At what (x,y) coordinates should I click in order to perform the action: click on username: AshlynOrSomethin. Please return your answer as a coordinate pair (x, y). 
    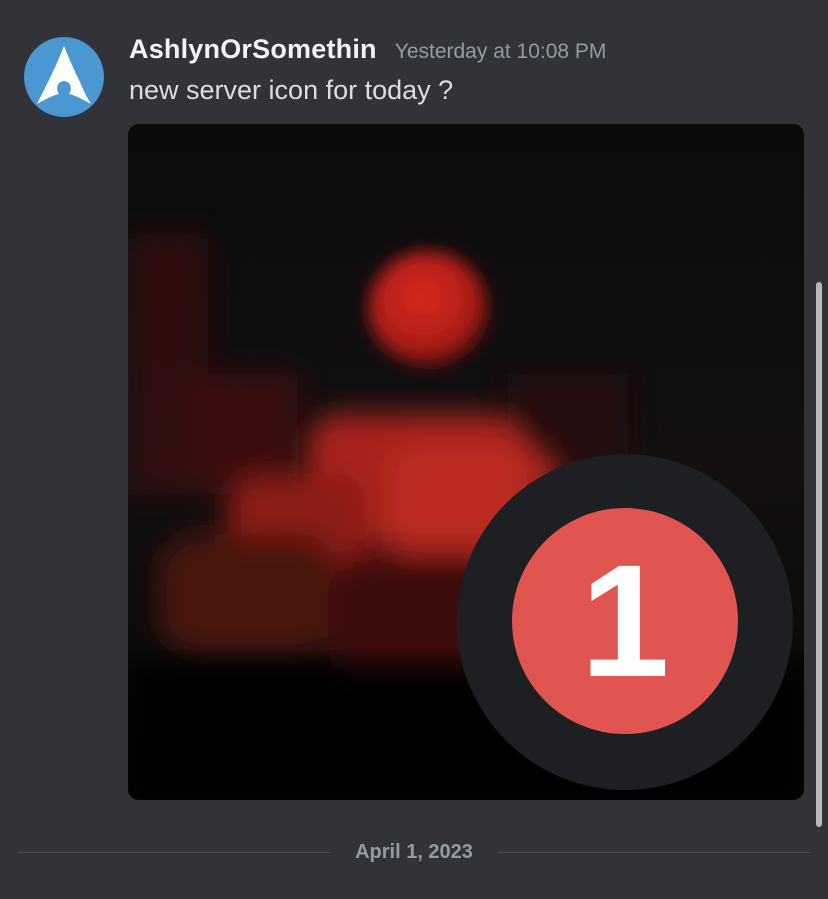
    Looking at the image, I should click on (253, 49).